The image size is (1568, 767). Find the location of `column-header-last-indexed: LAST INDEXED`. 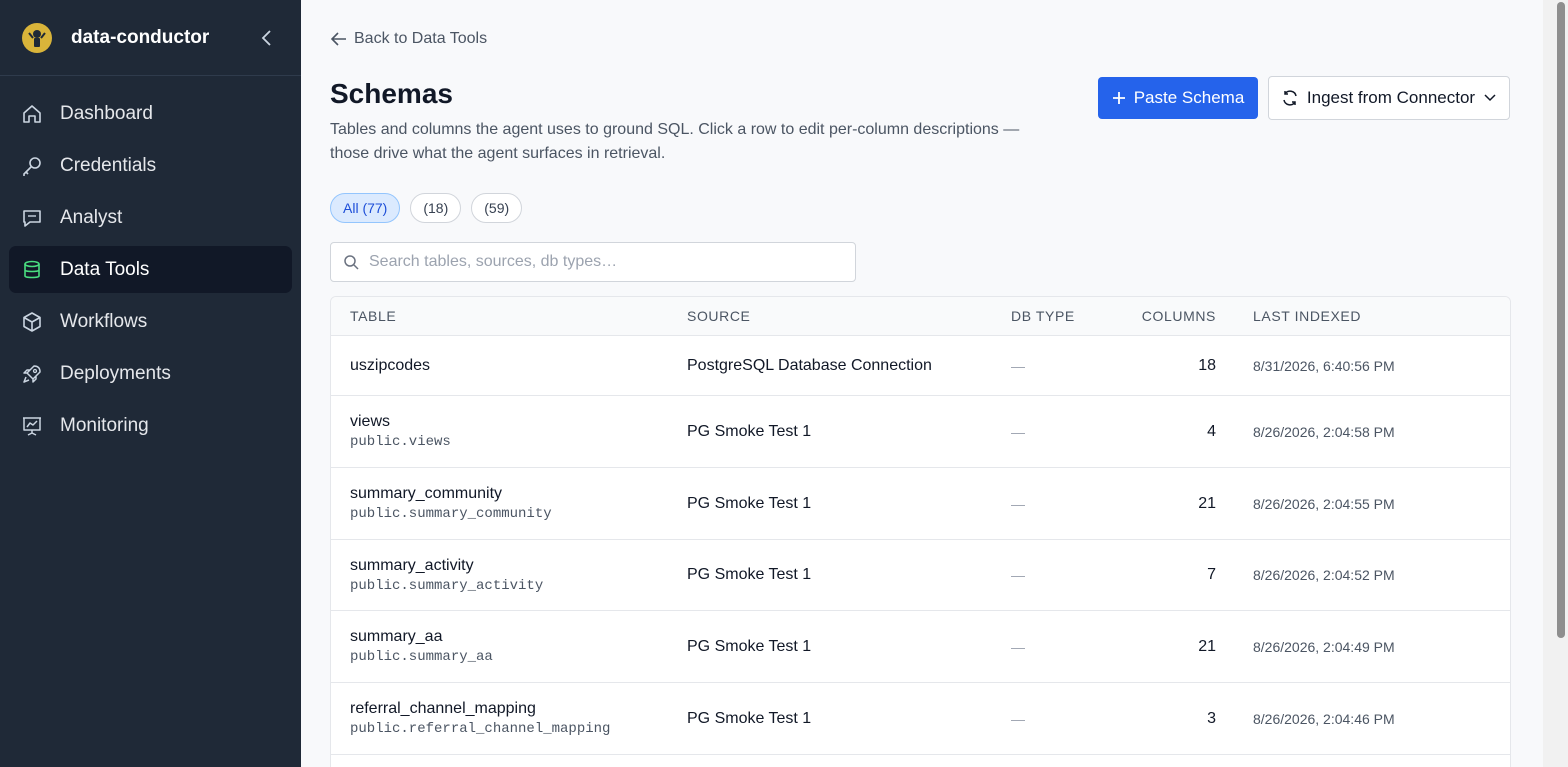

column-header-last-indexed: LAST INDEXED is located at coordinates (1288, 316).